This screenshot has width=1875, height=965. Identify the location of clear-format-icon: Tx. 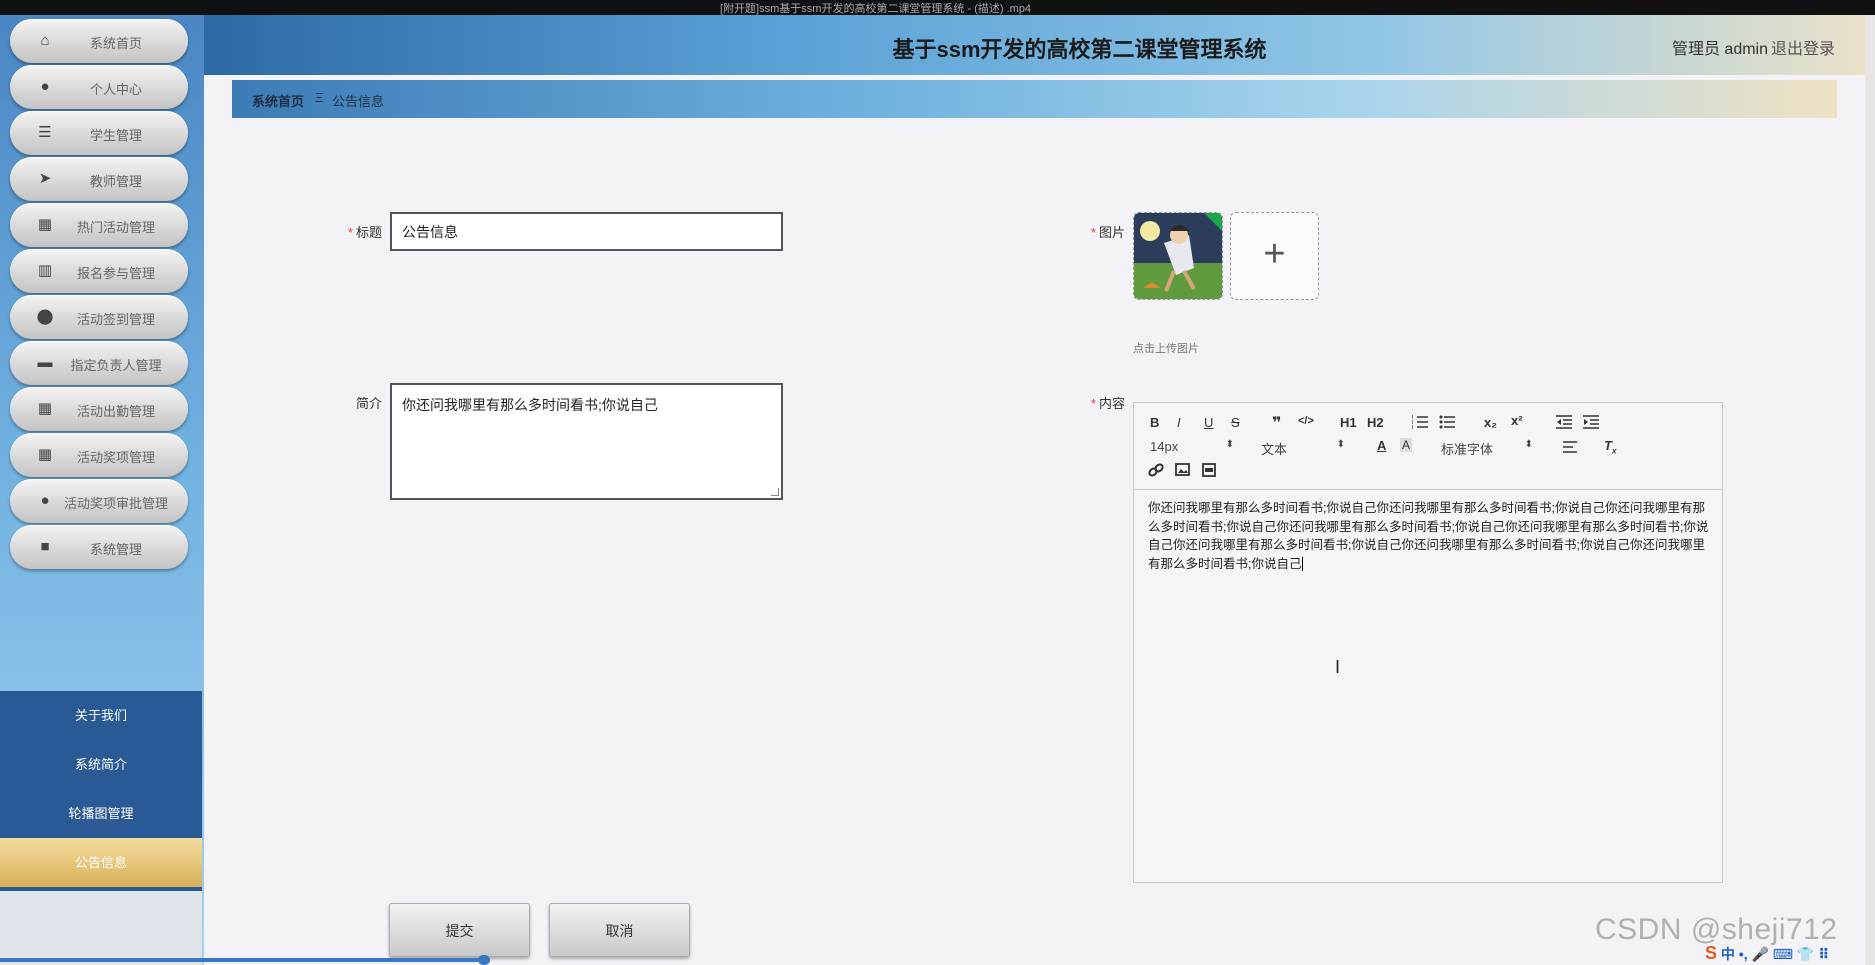
(1610, 447).